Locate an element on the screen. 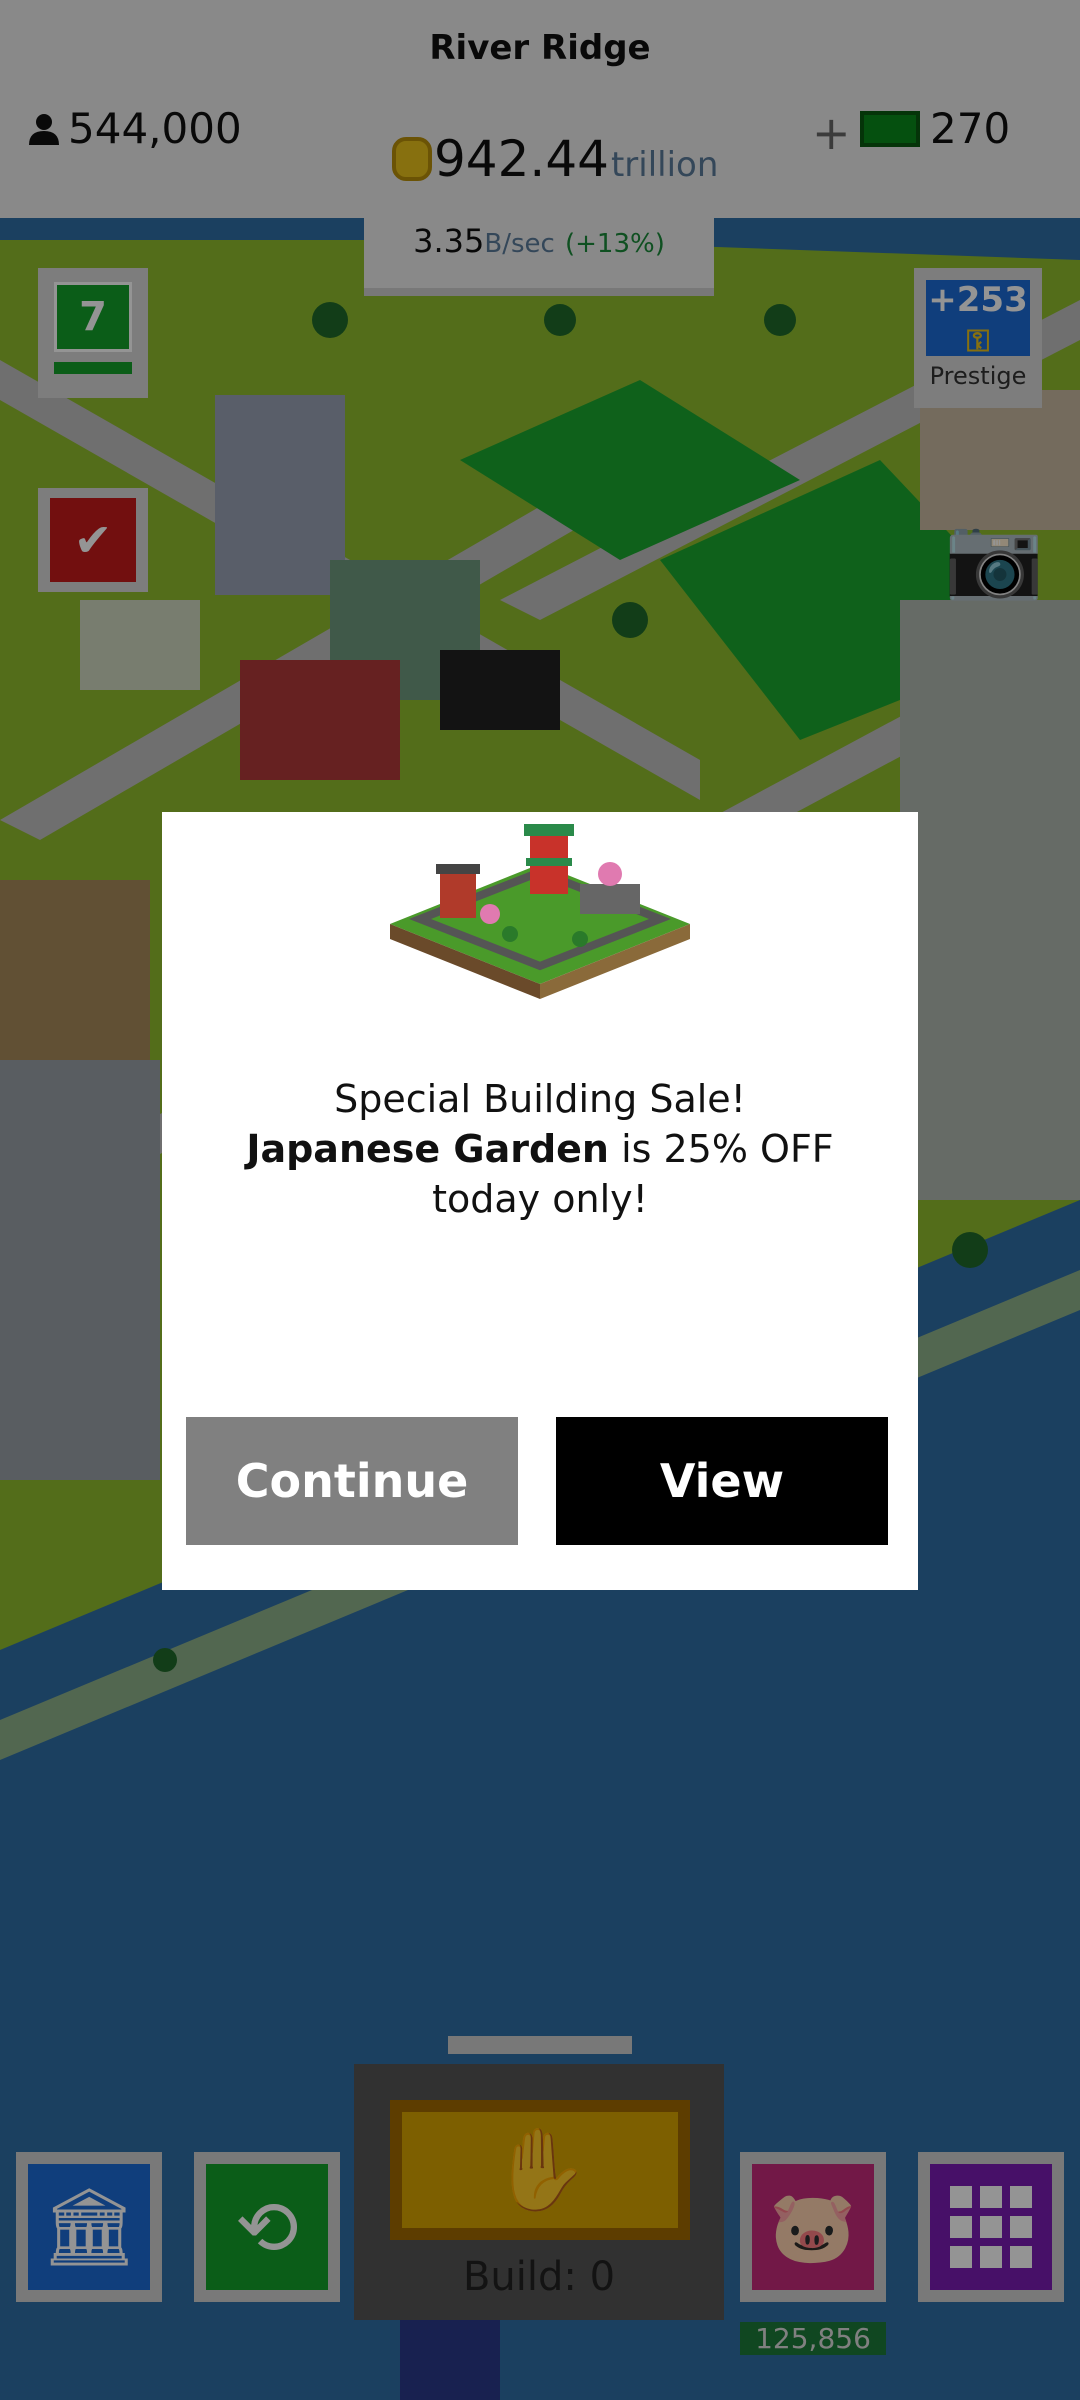  view-button: View is located at coordinates (722, 1481).